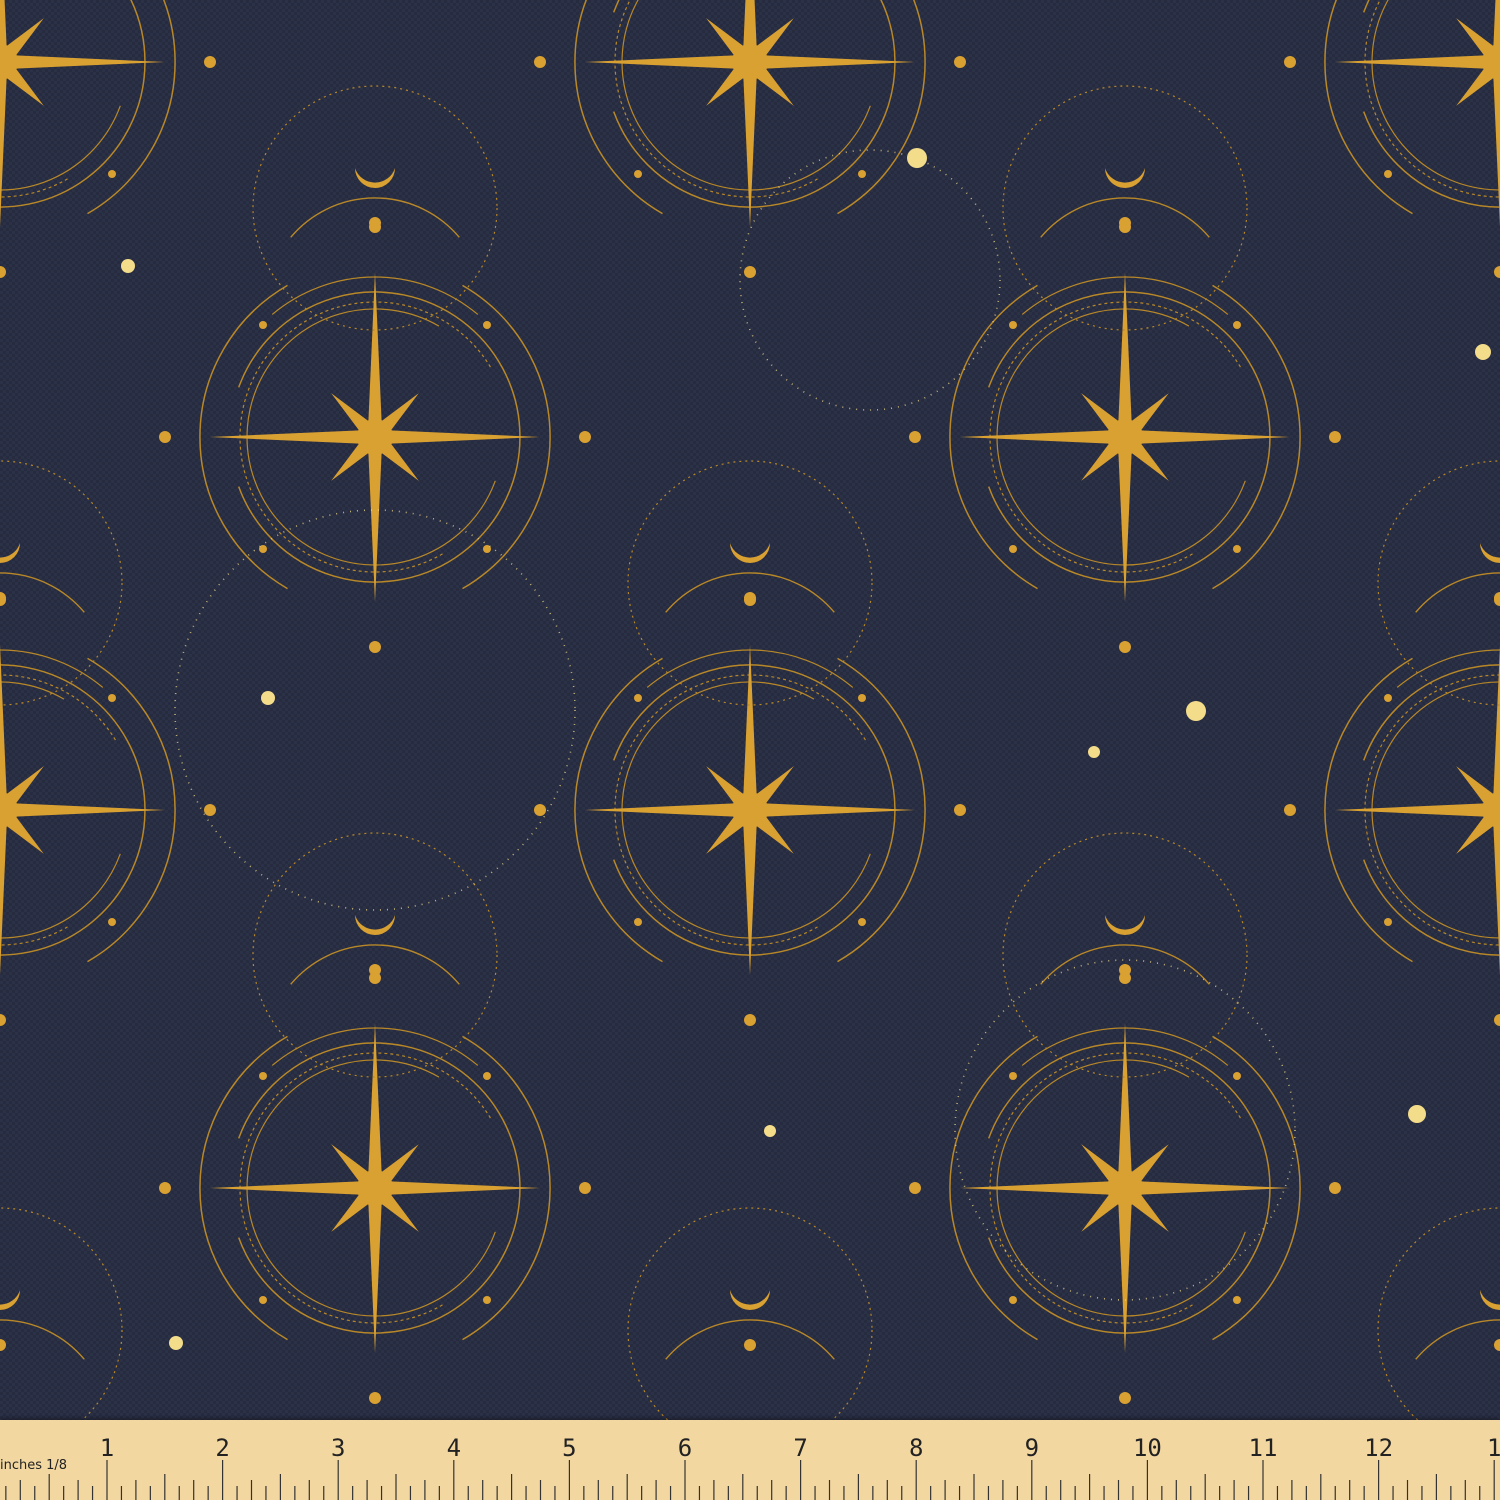 Image resolution: width=1500 pixels, height=1500 pixels. Describe the element at coordinates (1263, 1448) in the screenshot. I see `ruler-number: 11` at that location.